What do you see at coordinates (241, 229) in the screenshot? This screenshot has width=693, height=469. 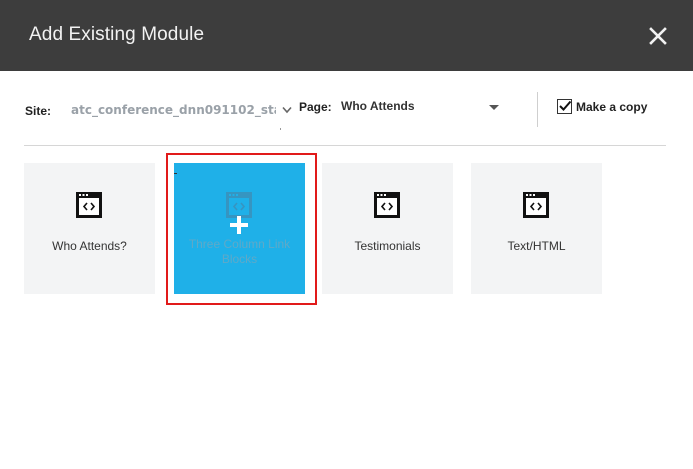 I see `selection-highlight` at bounding box center [241, 229].